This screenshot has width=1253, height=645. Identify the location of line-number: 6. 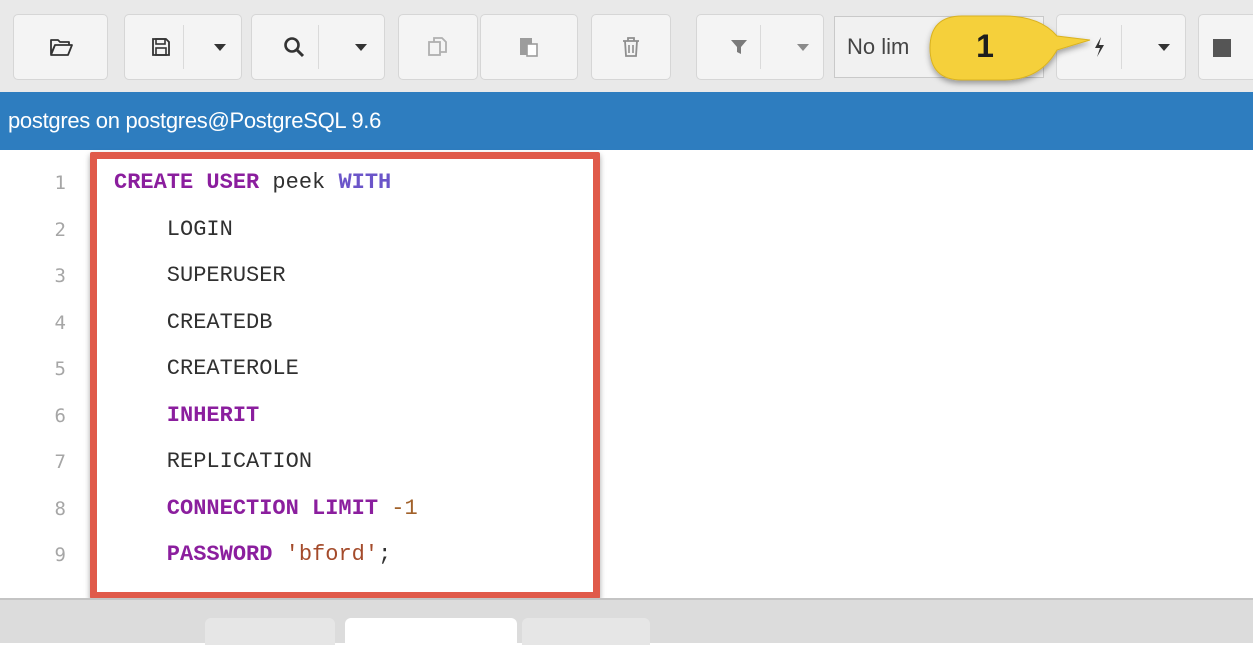
(60, 415).